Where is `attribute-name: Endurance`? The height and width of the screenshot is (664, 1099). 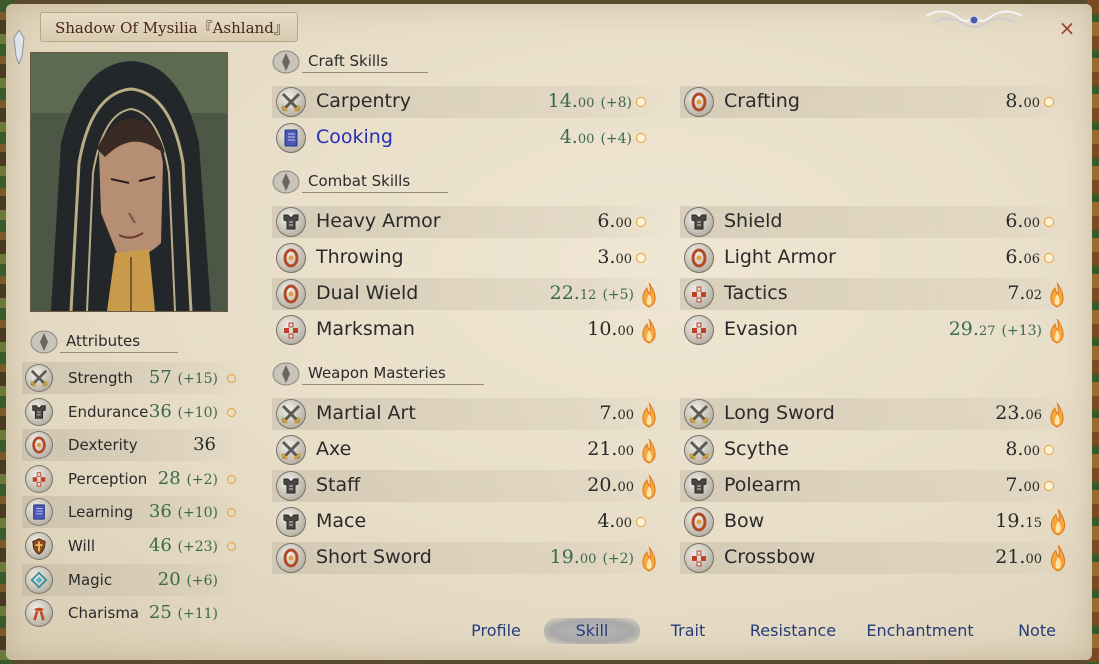
attribute-name: Endurance is located at coordinates (108, 411).